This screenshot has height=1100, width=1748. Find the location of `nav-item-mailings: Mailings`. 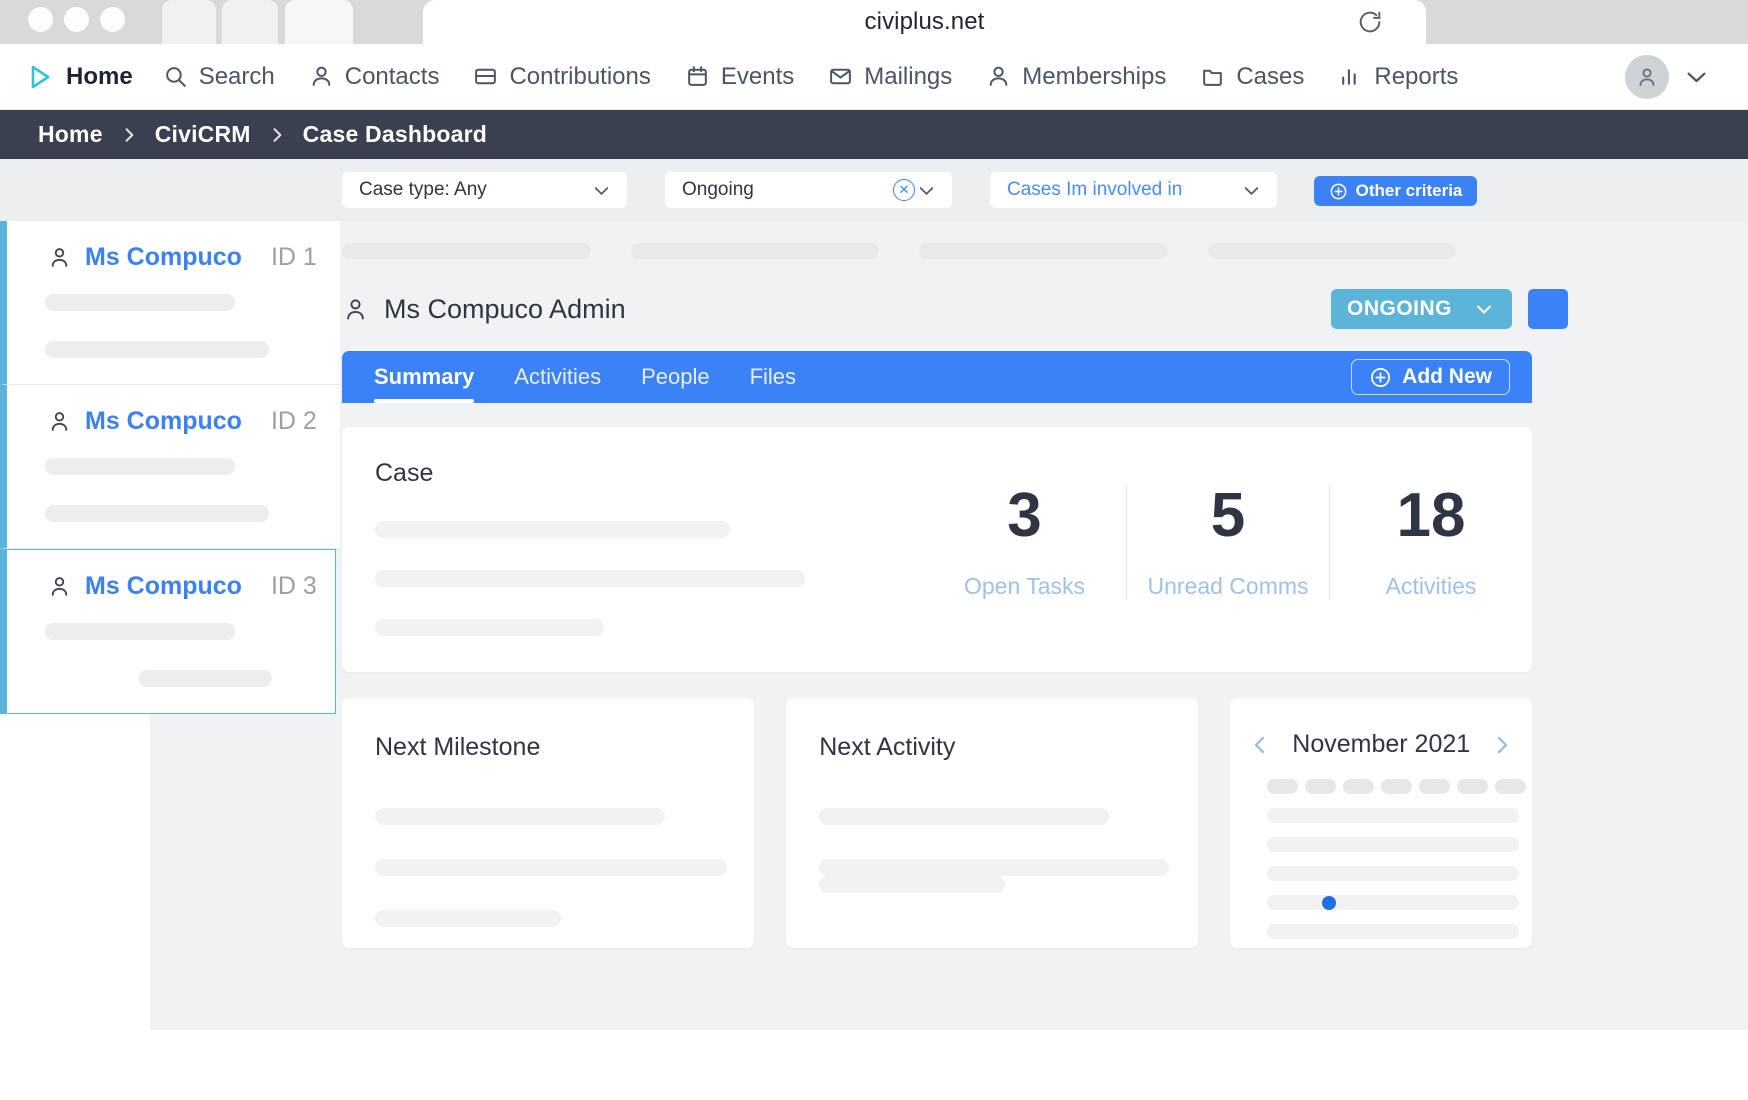

nav-item-mailings: Mailings is located at coordinates (890, 77).